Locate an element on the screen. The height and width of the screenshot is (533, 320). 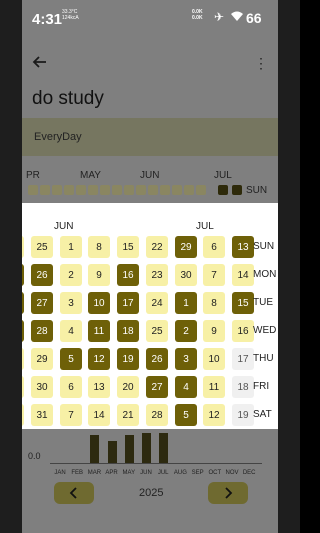
wifi-icon is located at coordinates (237, 17).